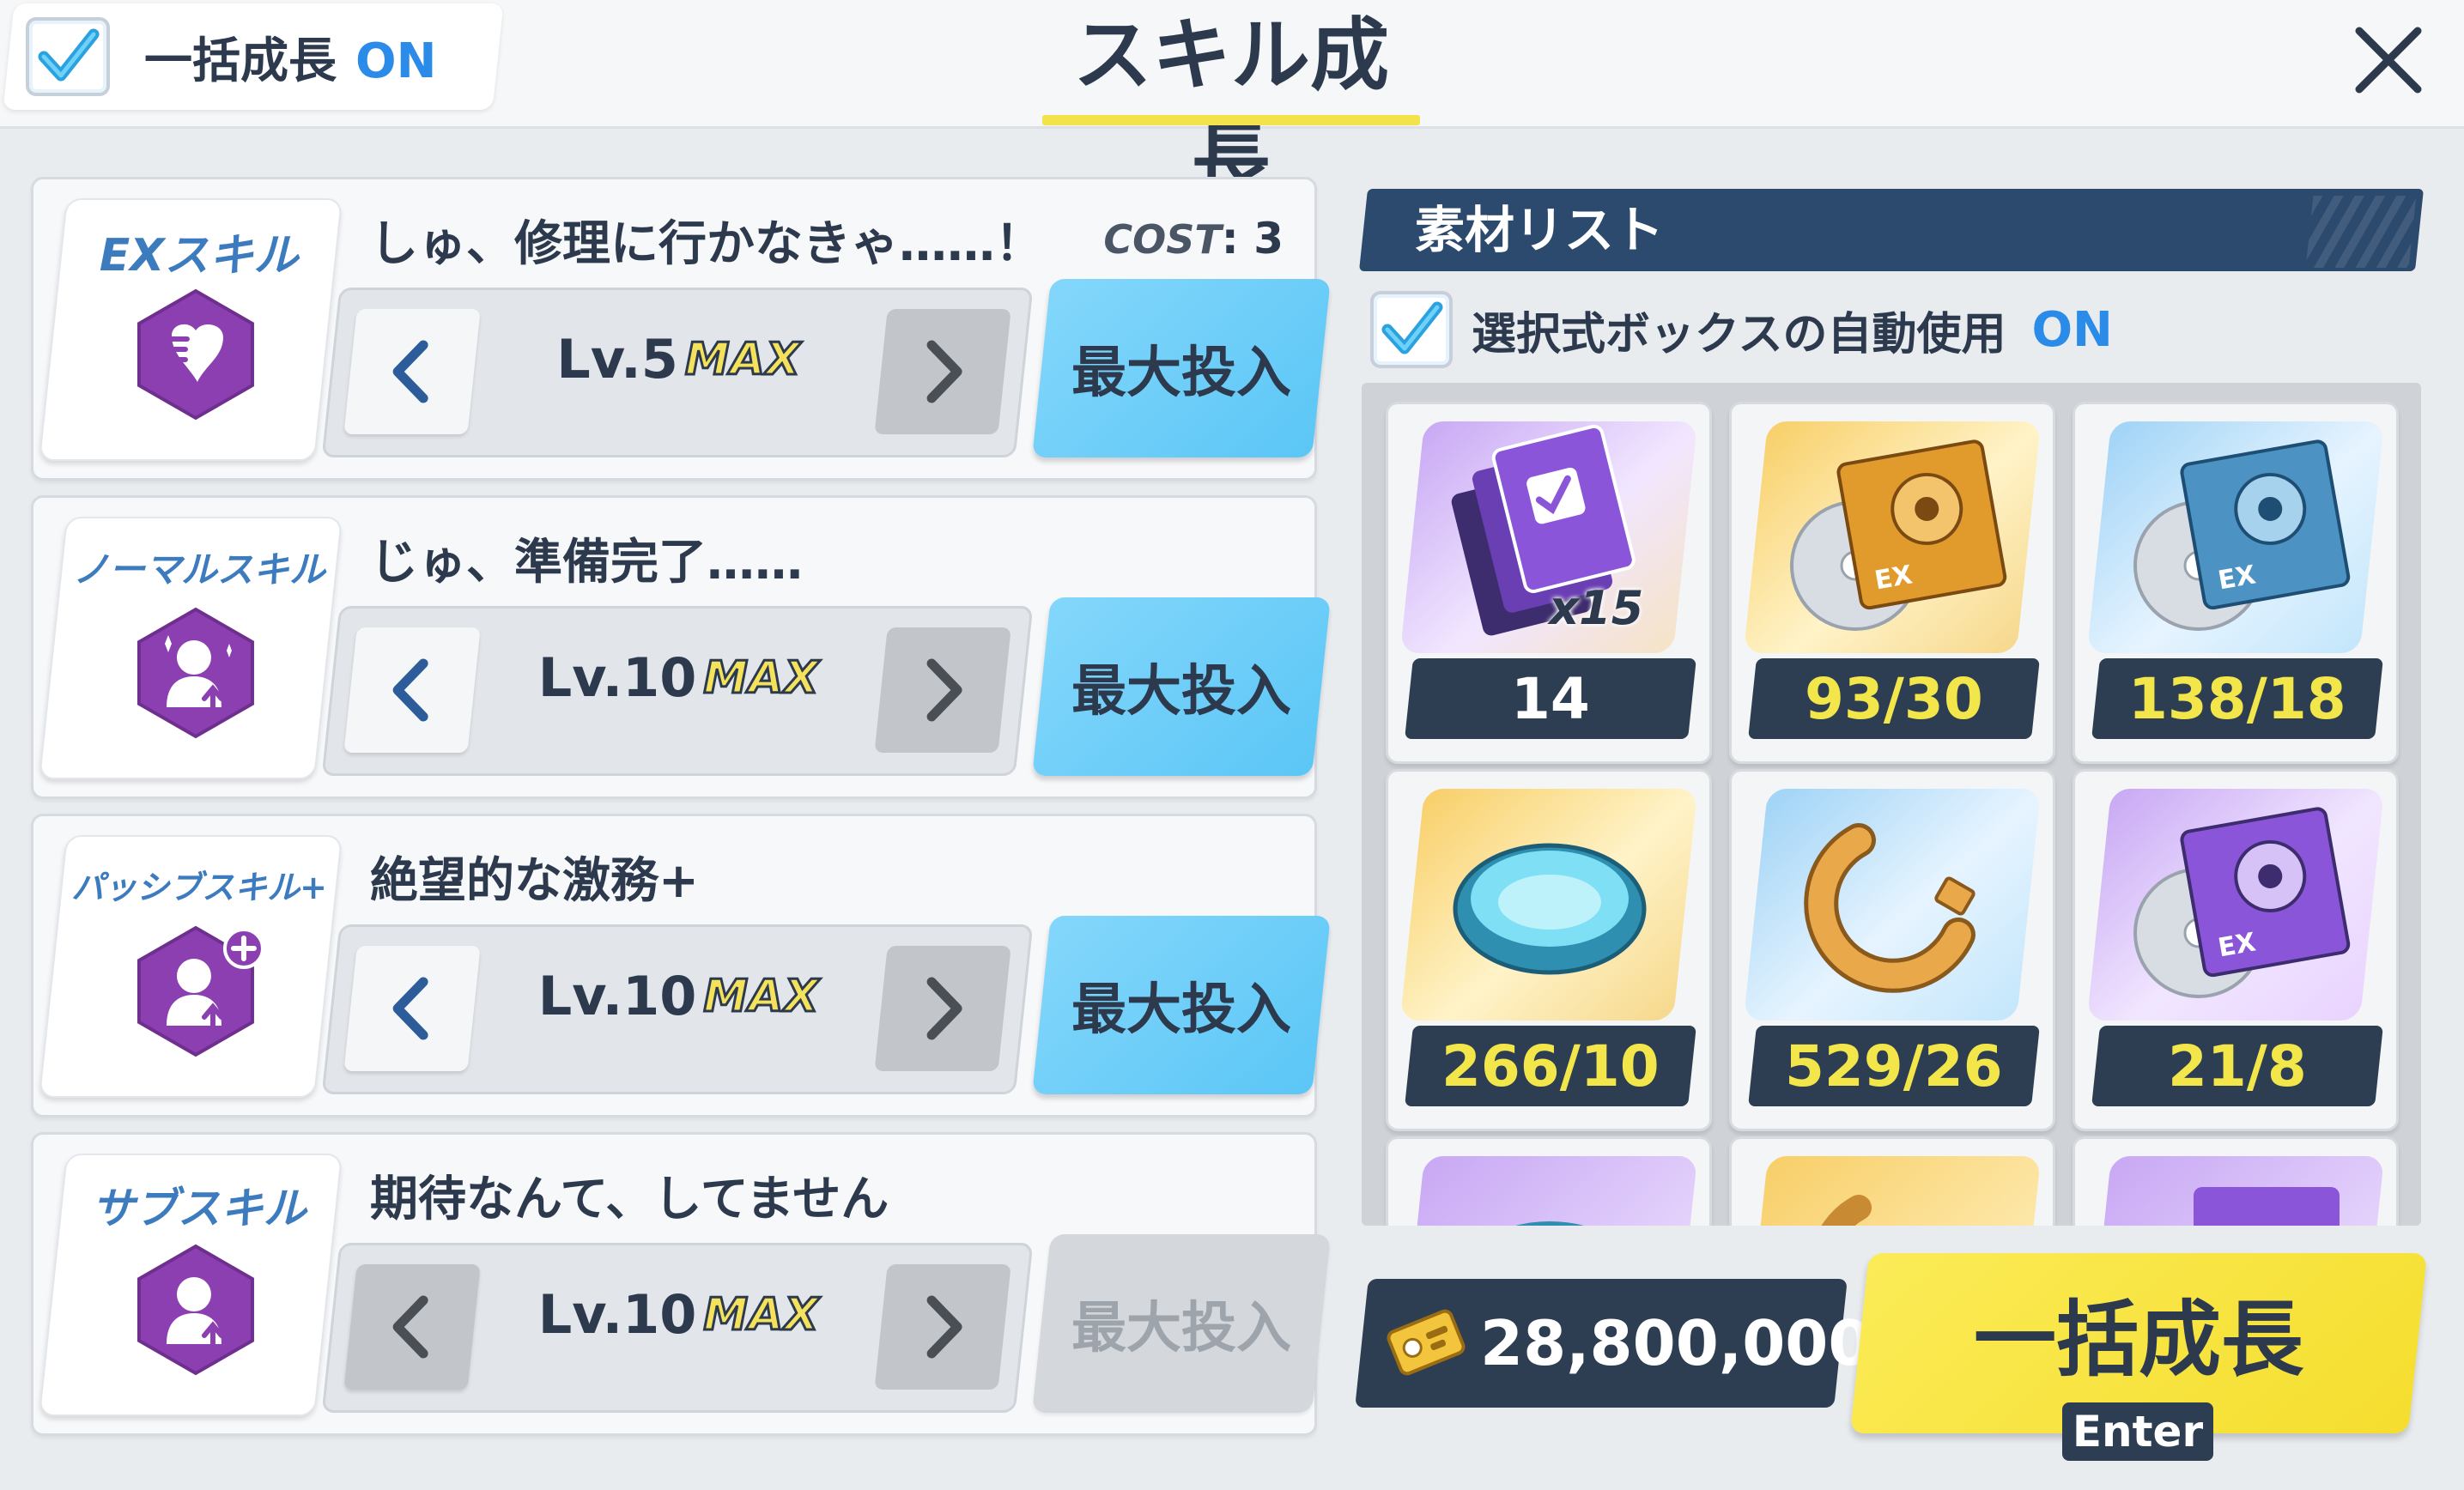 The width and height of the screenshot is (2464, 1490). What do you see at coordinates (1426, 1342) in the screenshot?
I see `credit-icon` at bounding box center [1426, 1342].